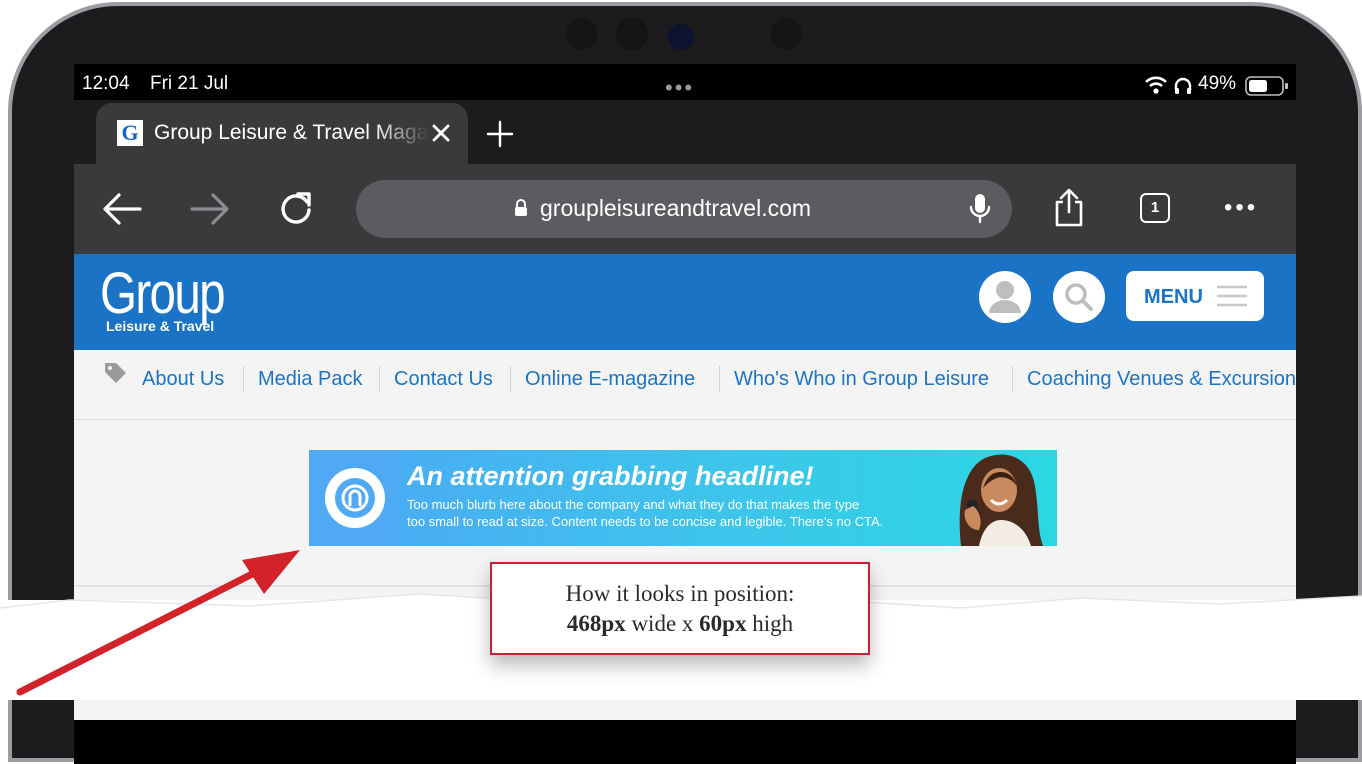 The height and width of the screenshot is (764, 1362). Describe the element at coordinates (773, 623) in the screenshot. I see `callout-height-word: high` at that location.